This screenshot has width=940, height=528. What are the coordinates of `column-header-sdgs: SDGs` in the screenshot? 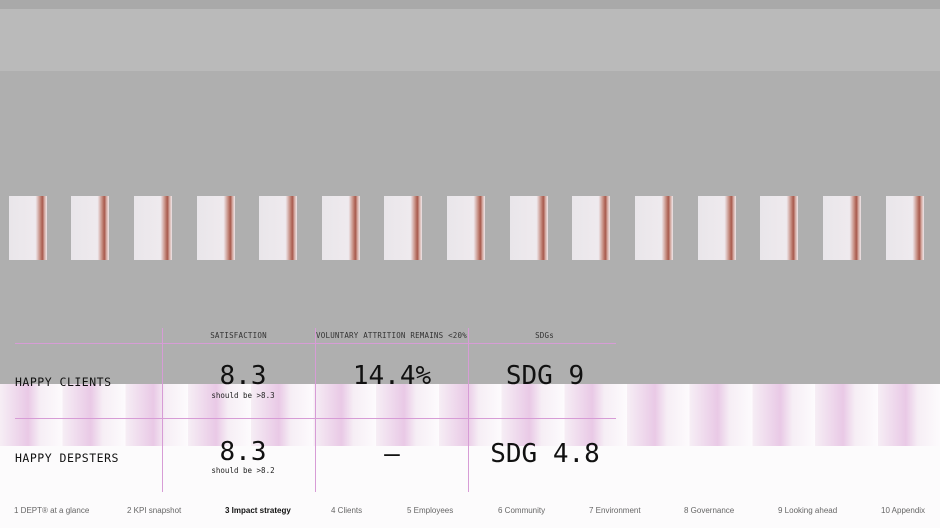 It's located at (544, 335).